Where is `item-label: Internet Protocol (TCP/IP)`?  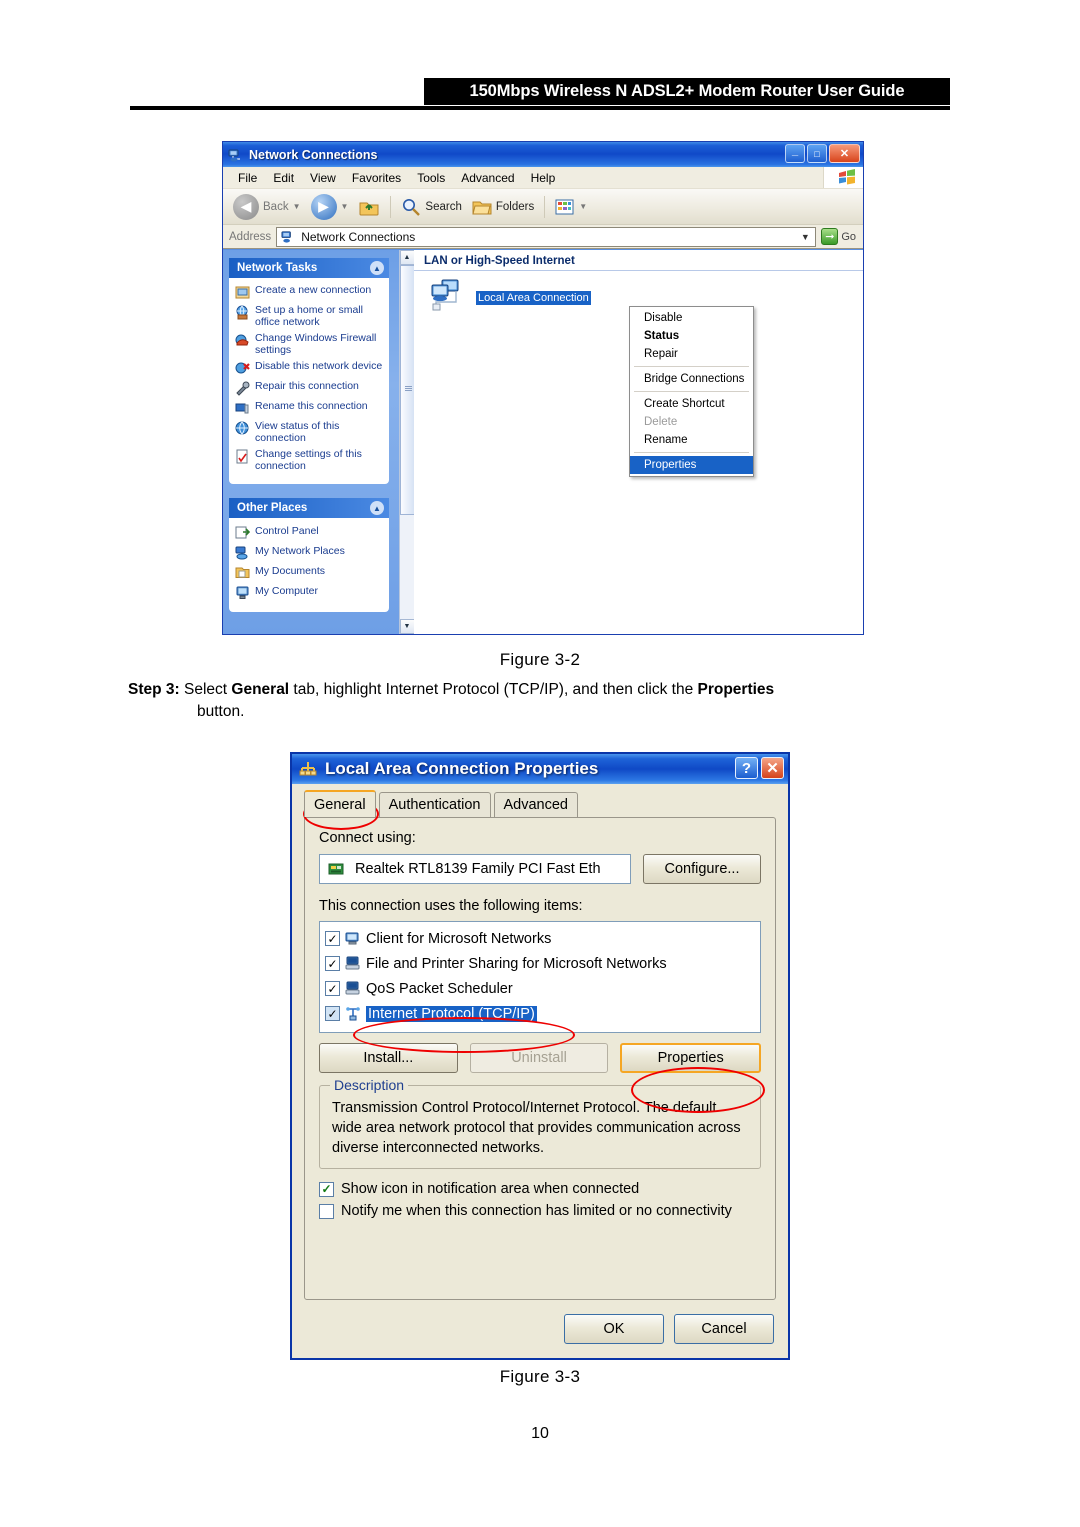
item-label: Internet Protocol (TCP/IP) is located at coordinates (451, 1013).